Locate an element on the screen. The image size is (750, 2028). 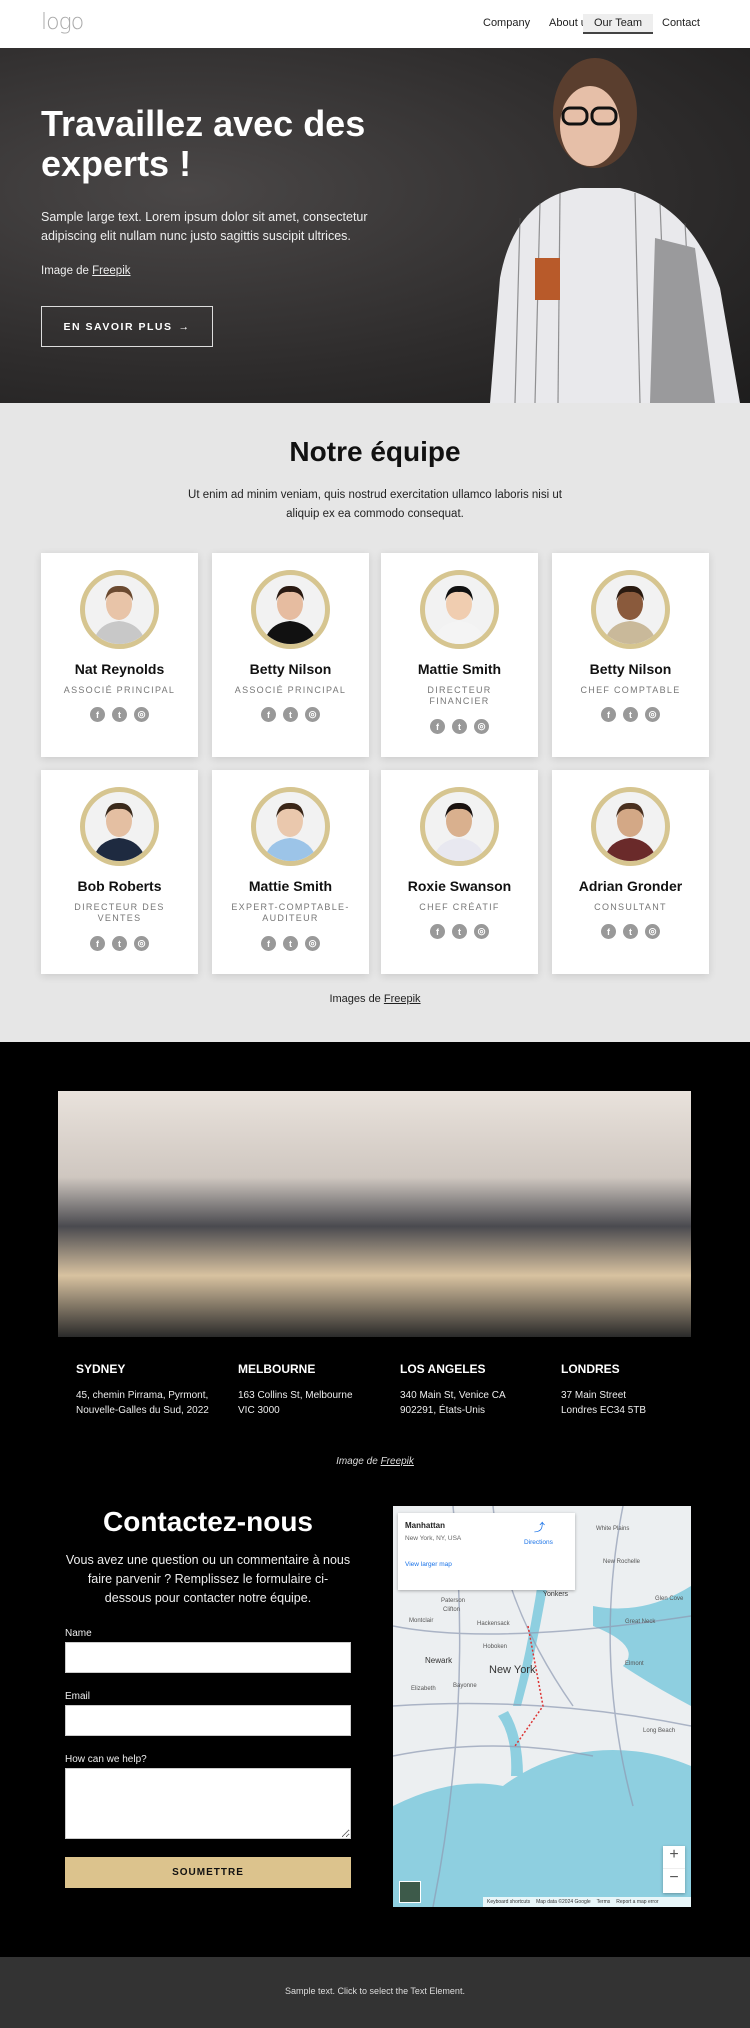
email-input is located at coordinates (208, 1720).